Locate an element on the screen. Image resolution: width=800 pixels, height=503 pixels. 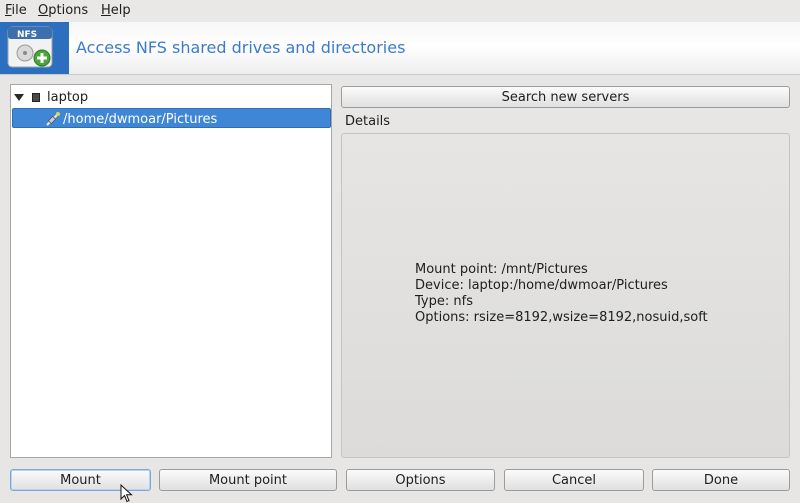
menu-options-mnemonic: O is located at coordinates (43, 10).